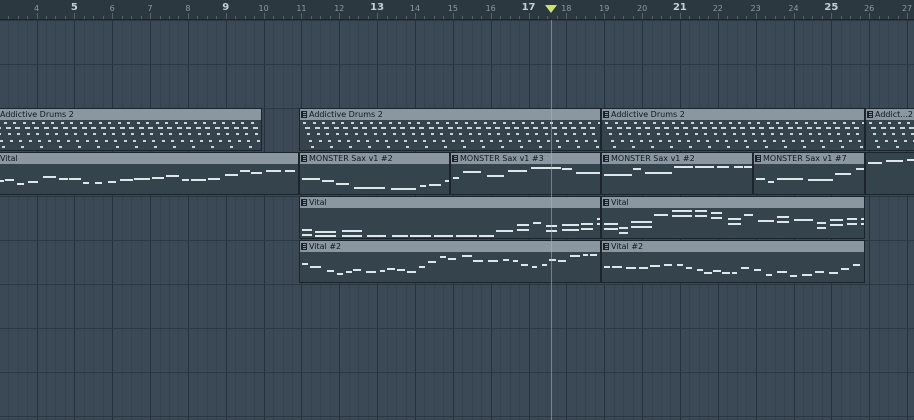  What do you see at coordinates (889, 129) in the screenshot?
I see `pattern-clip: Addict...2 #` at bounding box center [889, 129].